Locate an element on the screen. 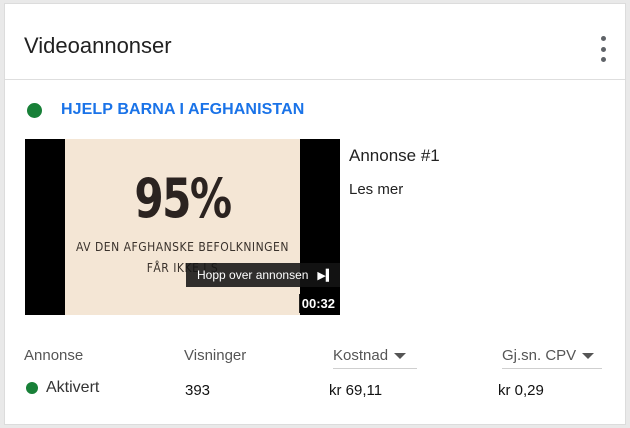 The height and width of the screenshot is (428, 630). views-value: 393 is located at coordinates (198, 390).